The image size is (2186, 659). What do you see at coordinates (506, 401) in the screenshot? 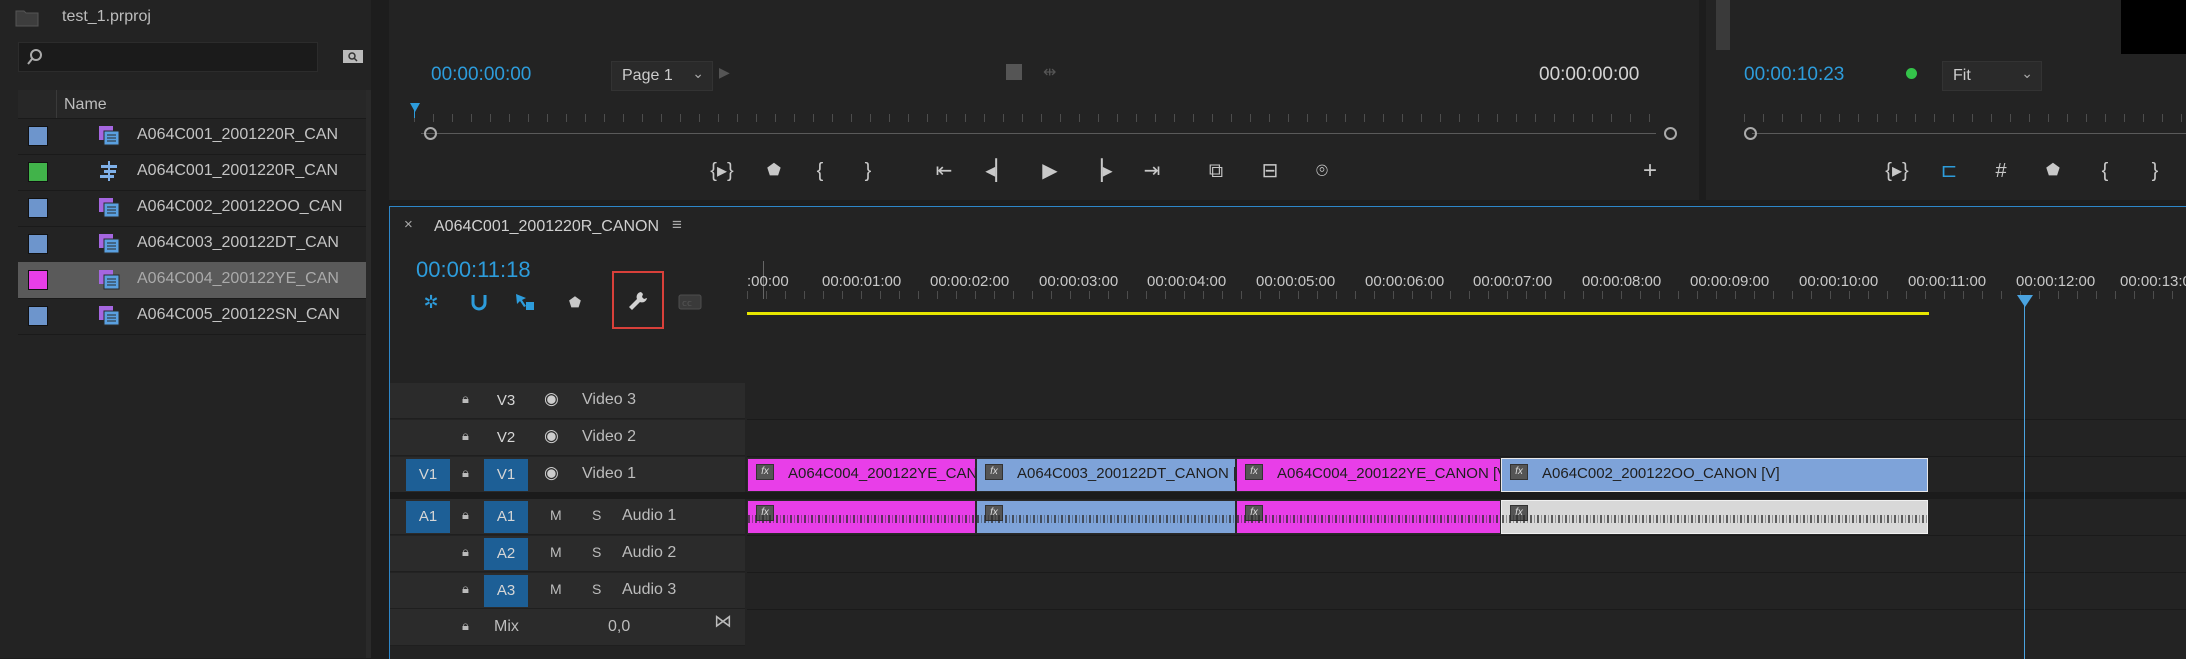
I see `track-target-v3: V3` at bounding box center [506, 401].